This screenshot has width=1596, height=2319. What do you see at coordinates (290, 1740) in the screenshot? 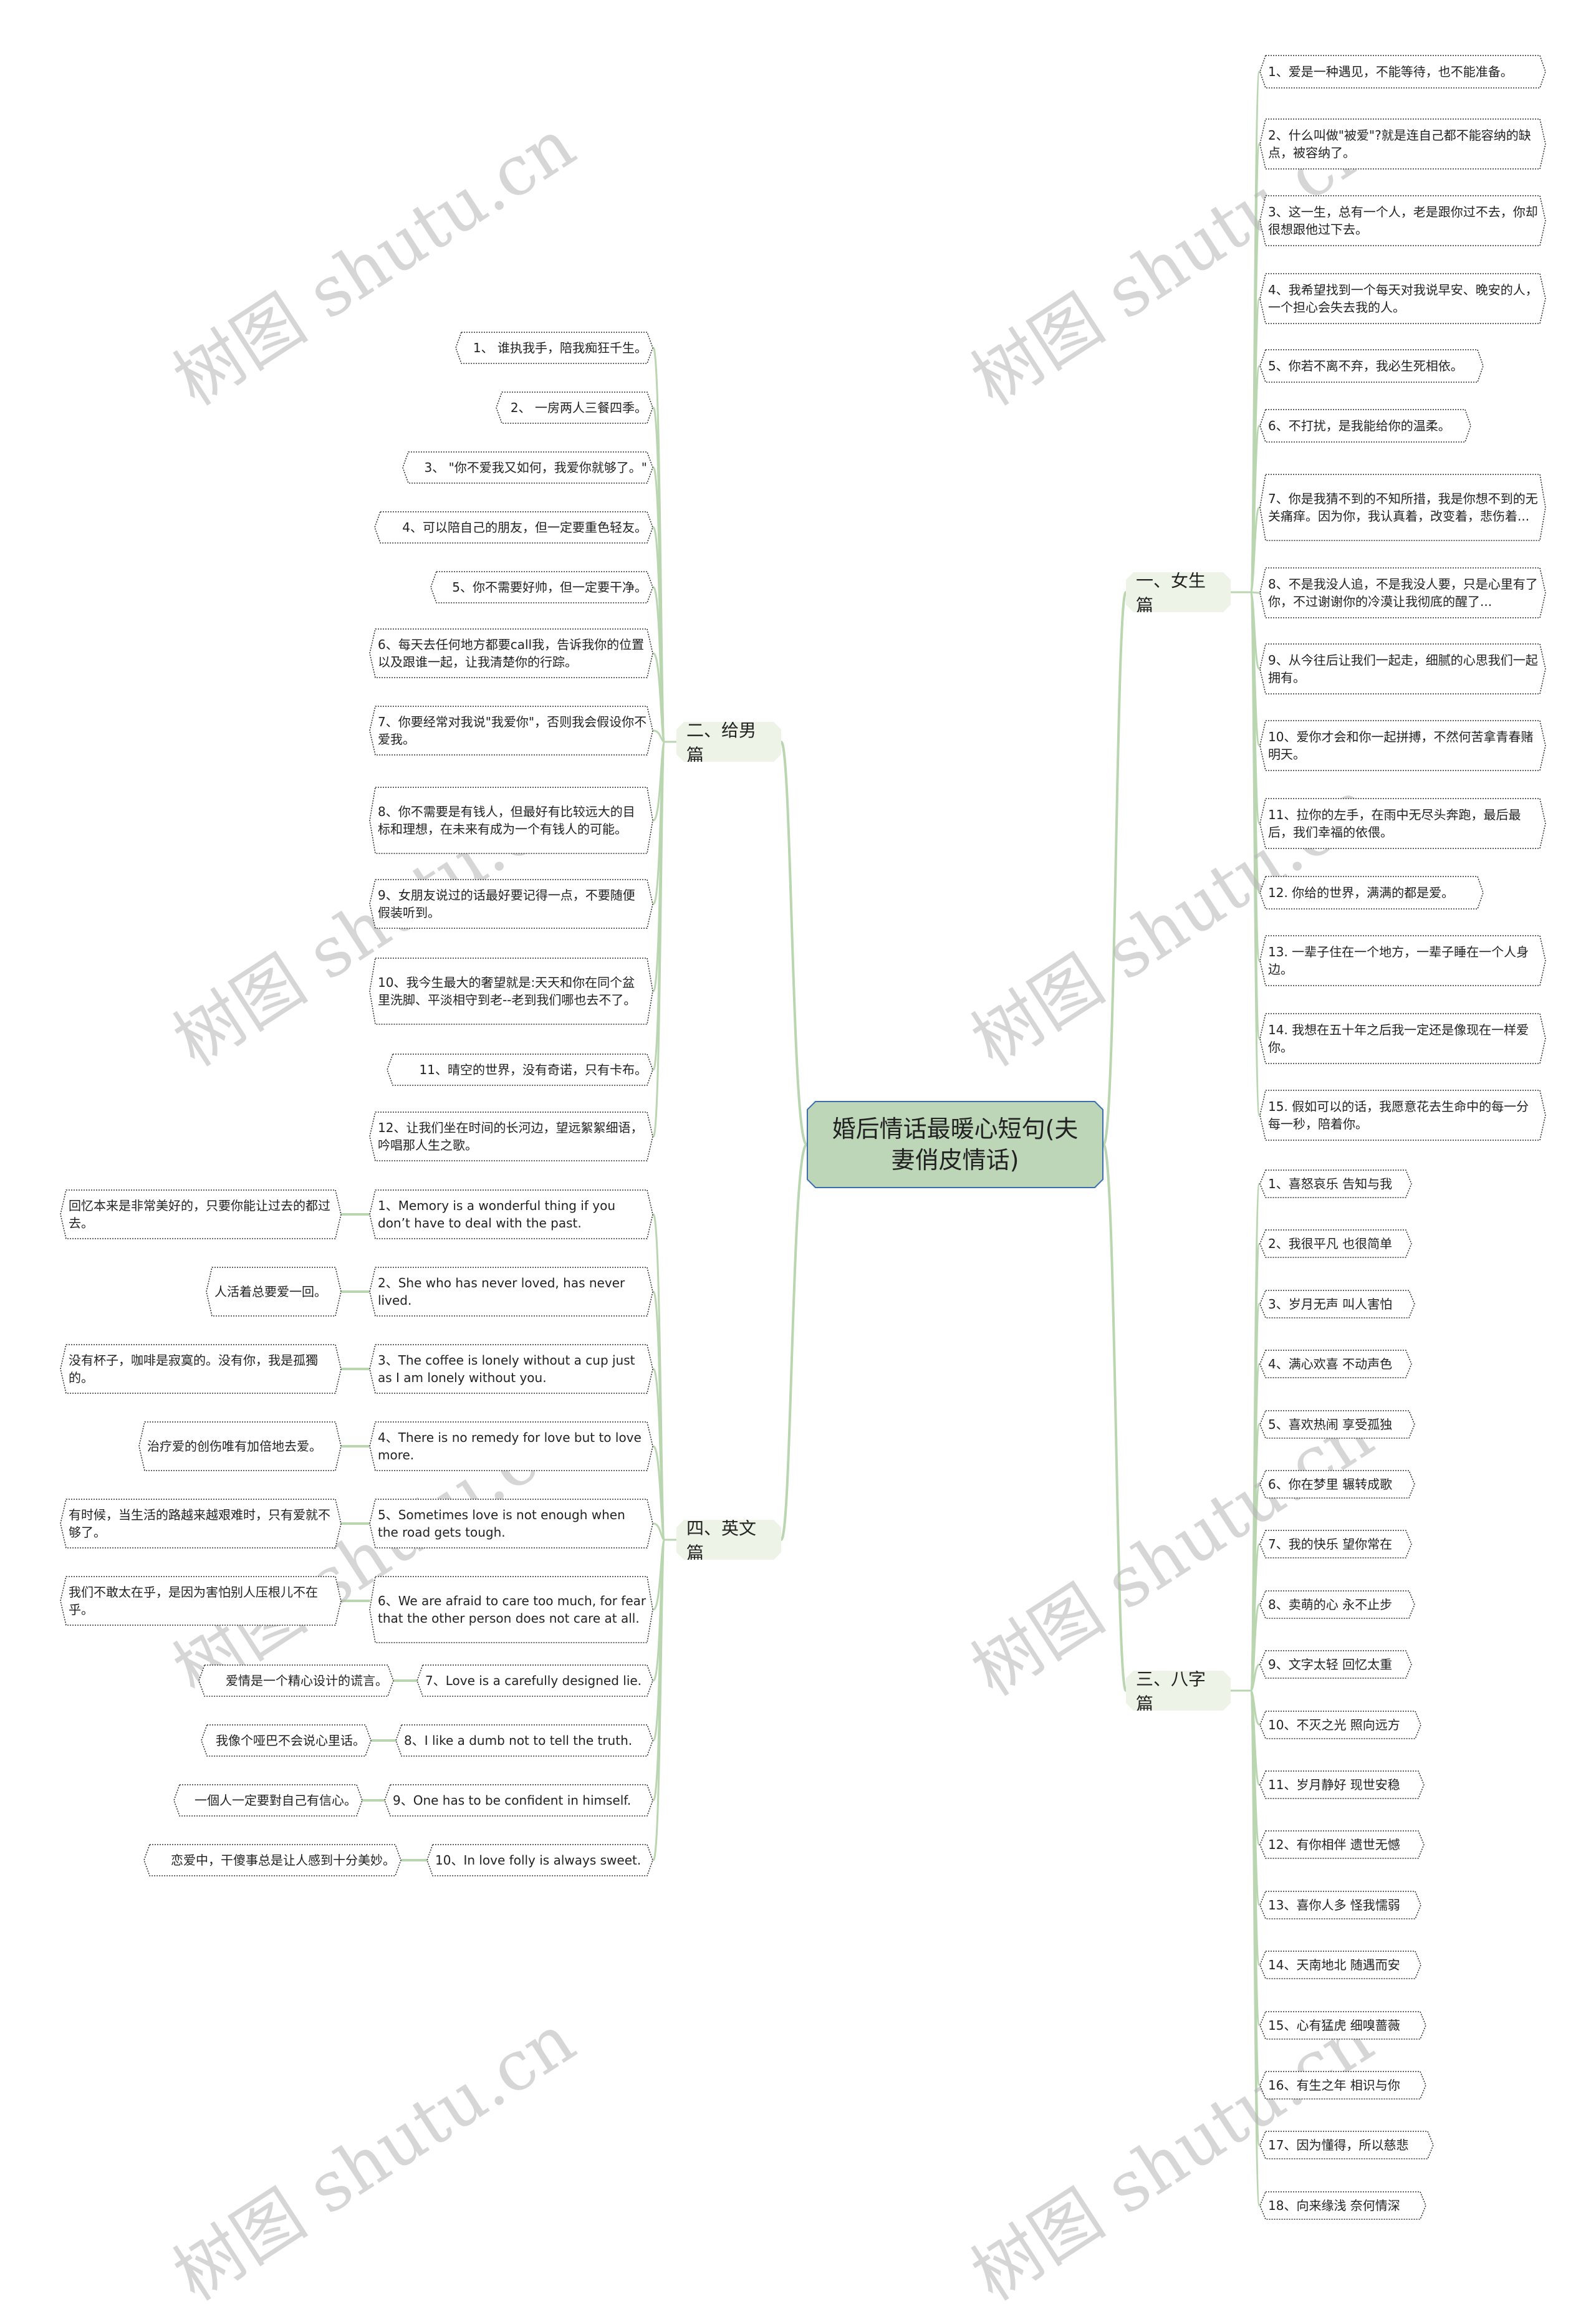
I see `leaf-text: 我像个哑巴不会说心里话。` at bounding box center [290, 1740].